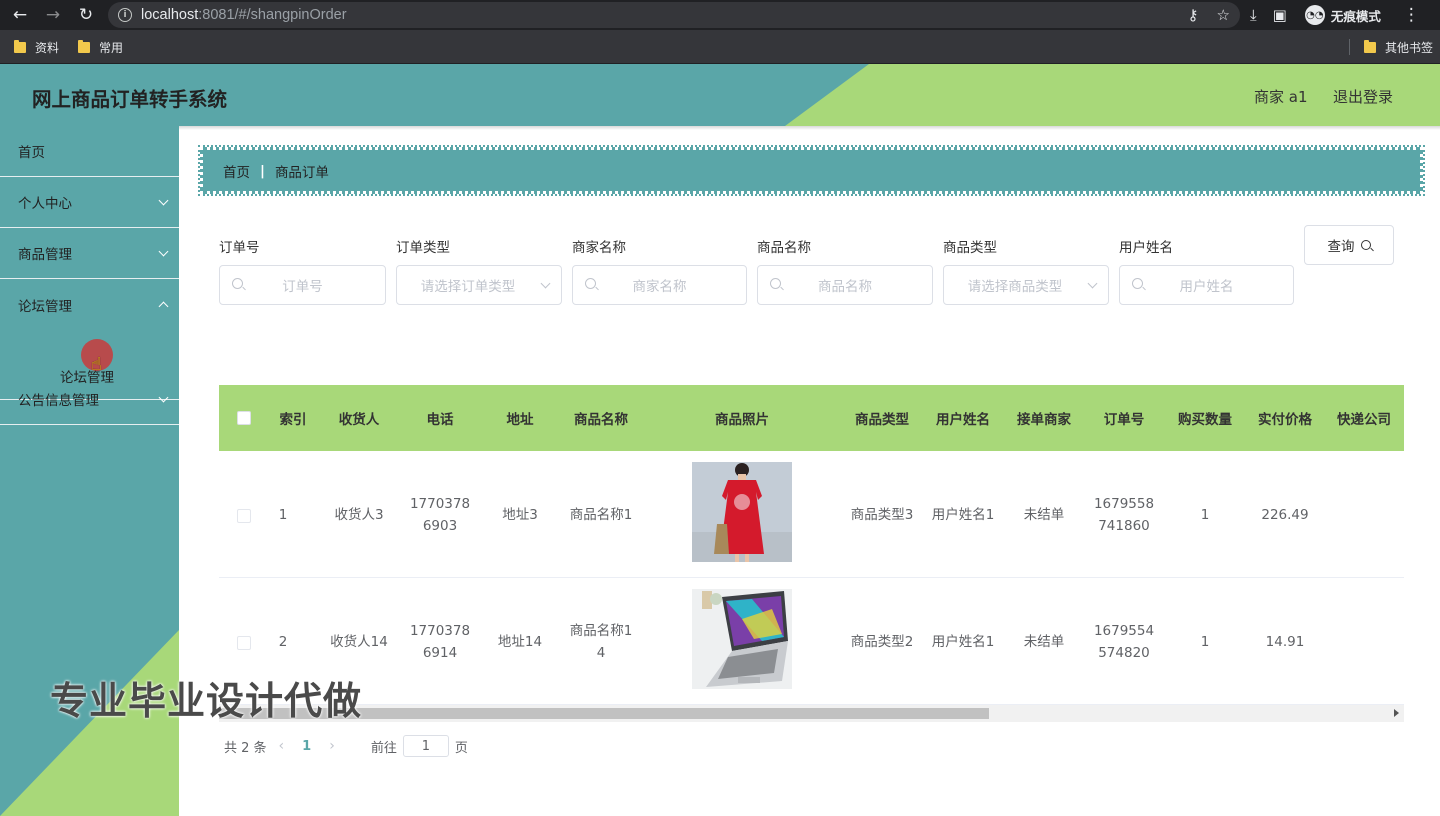 Image resolution: width=1440 pixels, height=816 pixels. I want to click on goto-label: 前往, so click(383, 748).